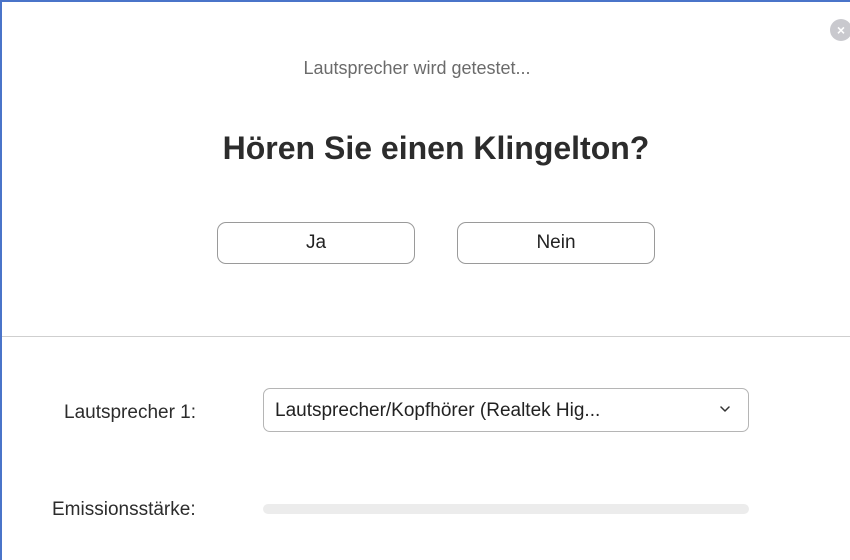 Image resolution: width=850 pixels, height=560 pixels. I want to click on dialog-question: Hören Sie einen Klingelton?, so click(436, 148).